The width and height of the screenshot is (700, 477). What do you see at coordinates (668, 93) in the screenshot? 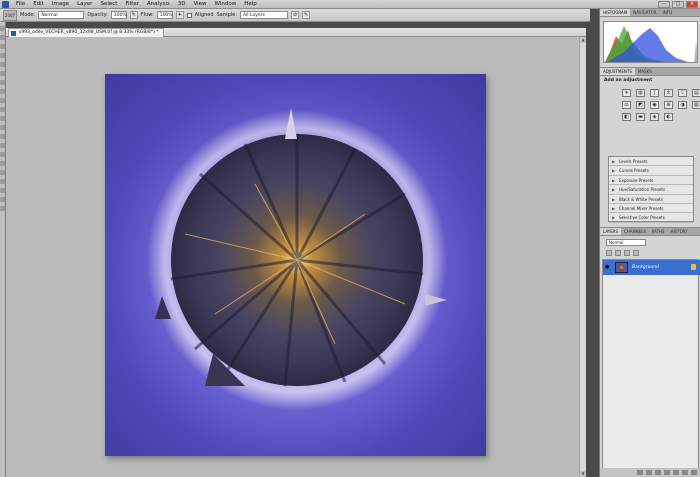
I see `exposure-icon: ±` at bounding box center [668, 93].